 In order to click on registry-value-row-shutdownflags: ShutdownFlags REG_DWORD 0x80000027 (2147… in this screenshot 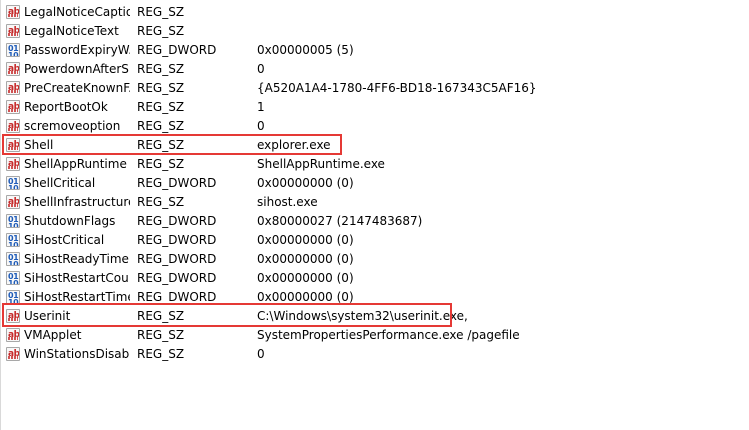, I will do `click(374, 221)`.